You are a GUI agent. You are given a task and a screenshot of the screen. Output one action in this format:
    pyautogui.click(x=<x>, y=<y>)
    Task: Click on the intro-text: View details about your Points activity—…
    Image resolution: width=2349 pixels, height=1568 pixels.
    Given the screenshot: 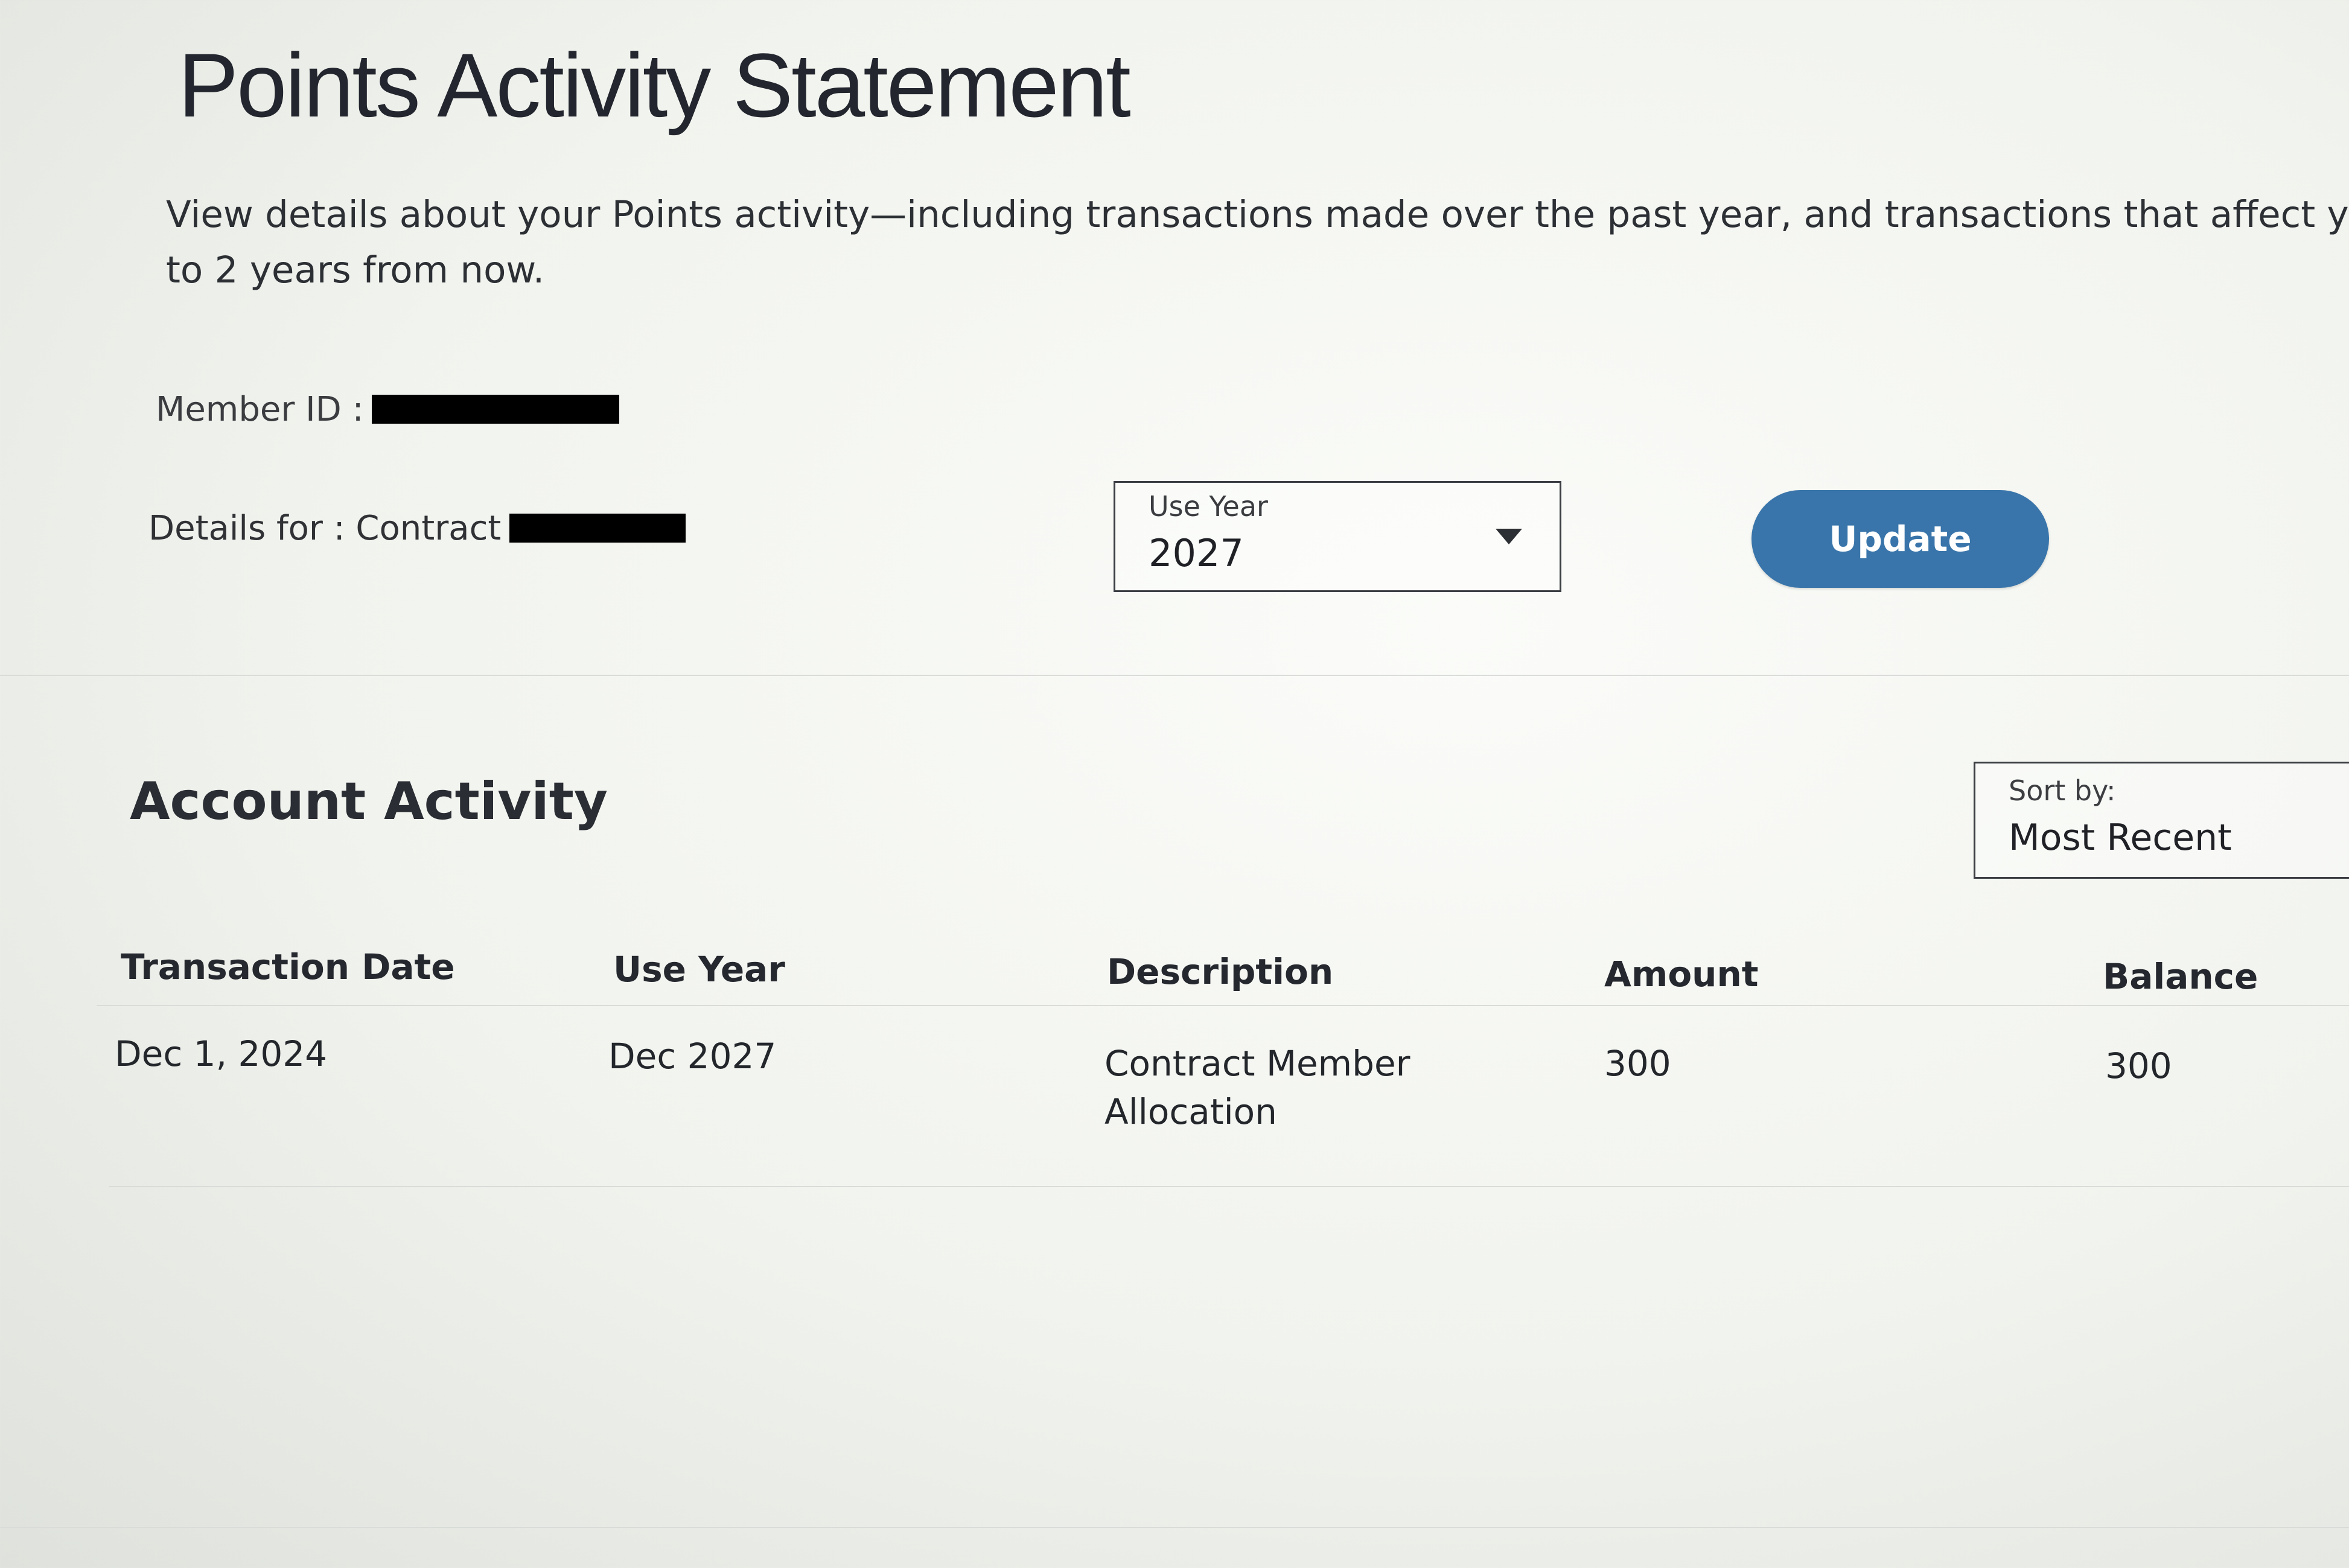 What is the action you would take?
    pyautogui.click(x=1257, y=243)
    